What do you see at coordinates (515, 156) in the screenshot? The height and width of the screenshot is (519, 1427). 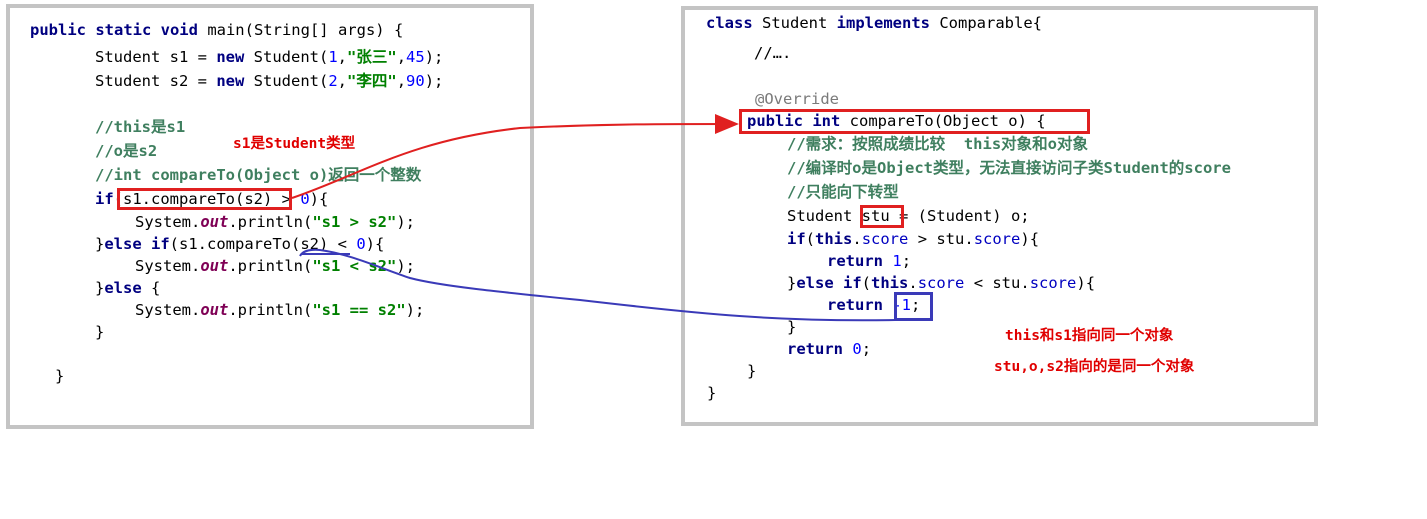 I see `red-call-arrow` at bounding box center [515, 156].